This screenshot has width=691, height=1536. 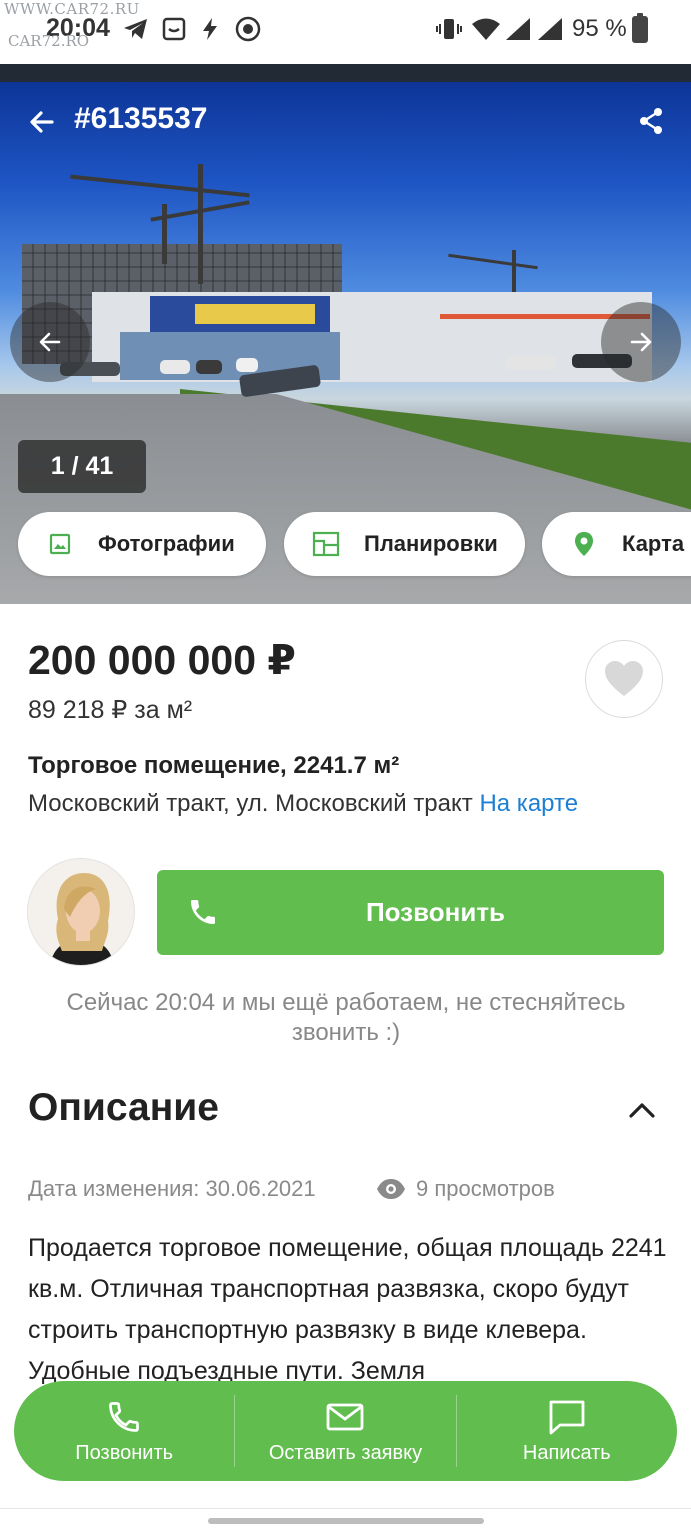 I want to click on share-icon, so click(x=651, y=121).